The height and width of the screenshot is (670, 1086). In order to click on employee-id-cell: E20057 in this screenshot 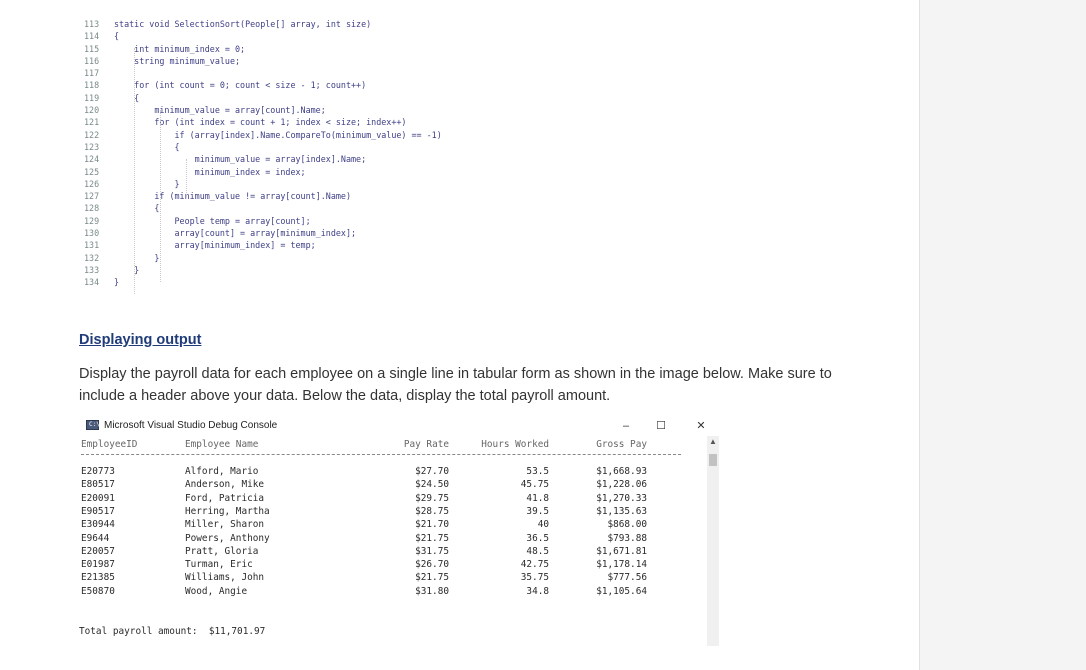, I will do `click(98, 551)`.